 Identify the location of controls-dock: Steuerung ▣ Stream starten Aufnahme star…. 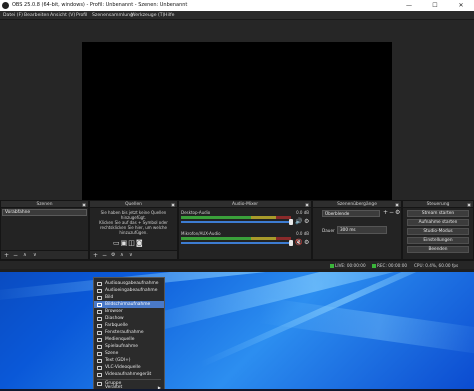
(438, 230).